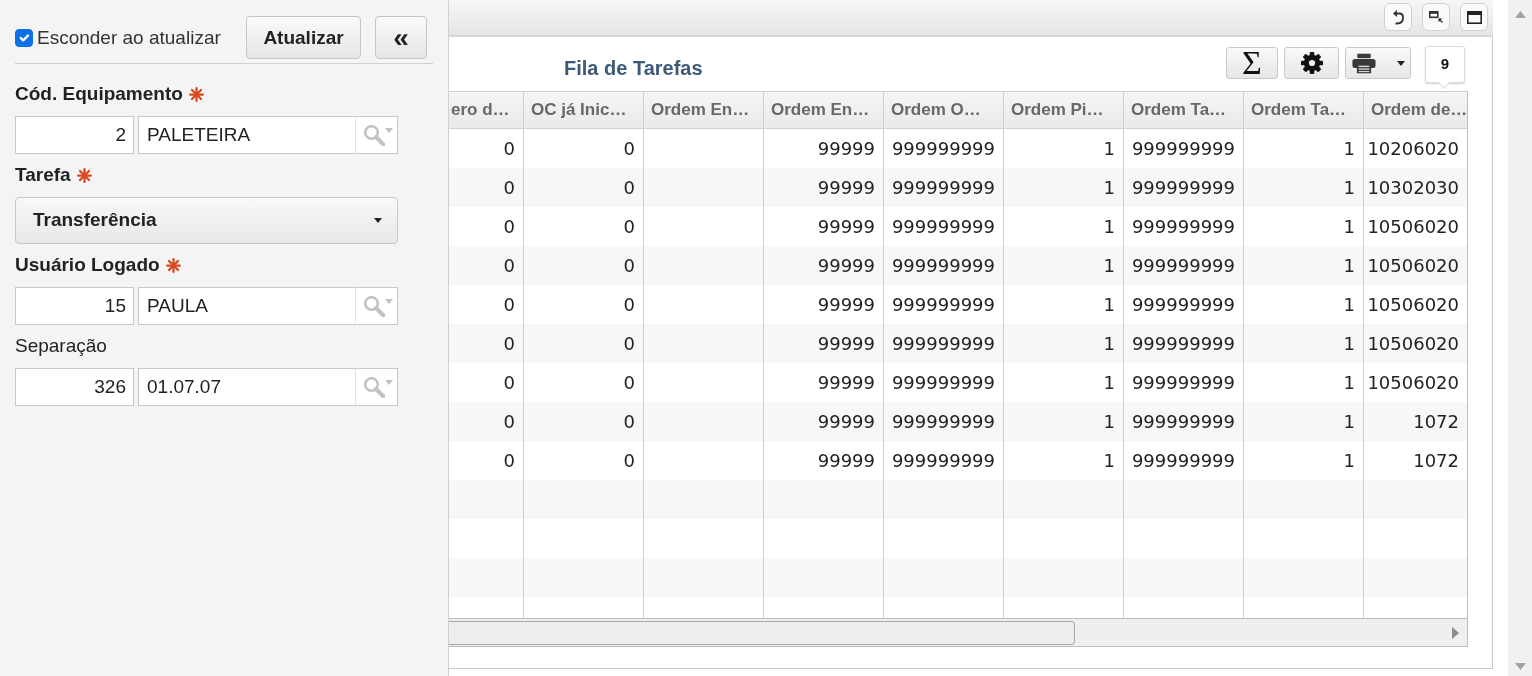  I want to click on refresh-button: Atualizar, so click(303, 37).